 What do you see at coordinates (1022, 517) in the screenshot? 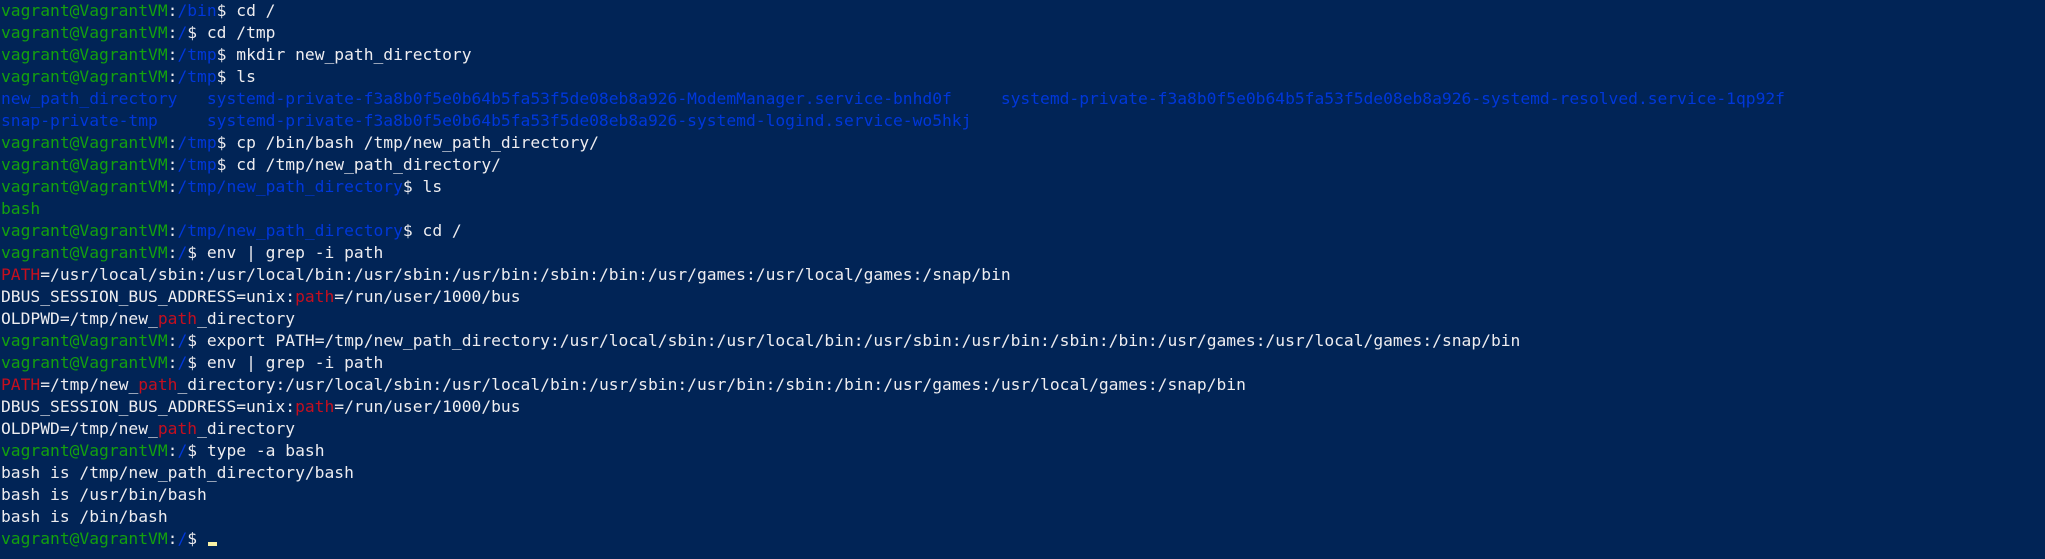
I see `terminal-line: bash is /bin/bash` at bounding box center [1022, 517].